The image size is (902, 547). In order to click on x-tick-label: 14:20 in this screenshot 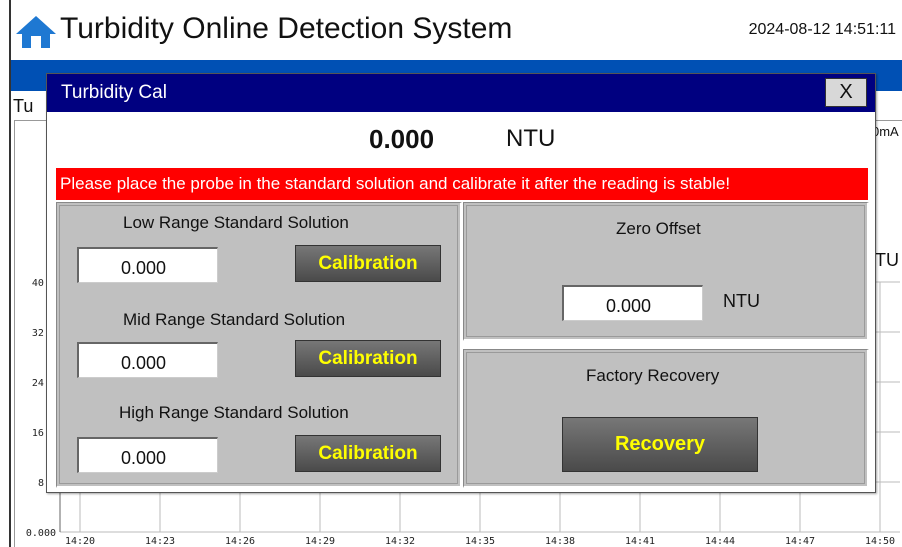, I will do `click(80, 541)`.